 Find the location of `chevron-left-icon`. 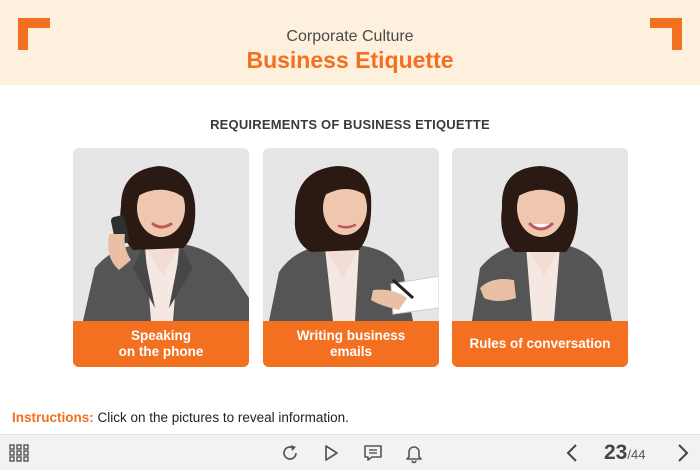

chevron-left-icon is located at coordinates (573, 453).